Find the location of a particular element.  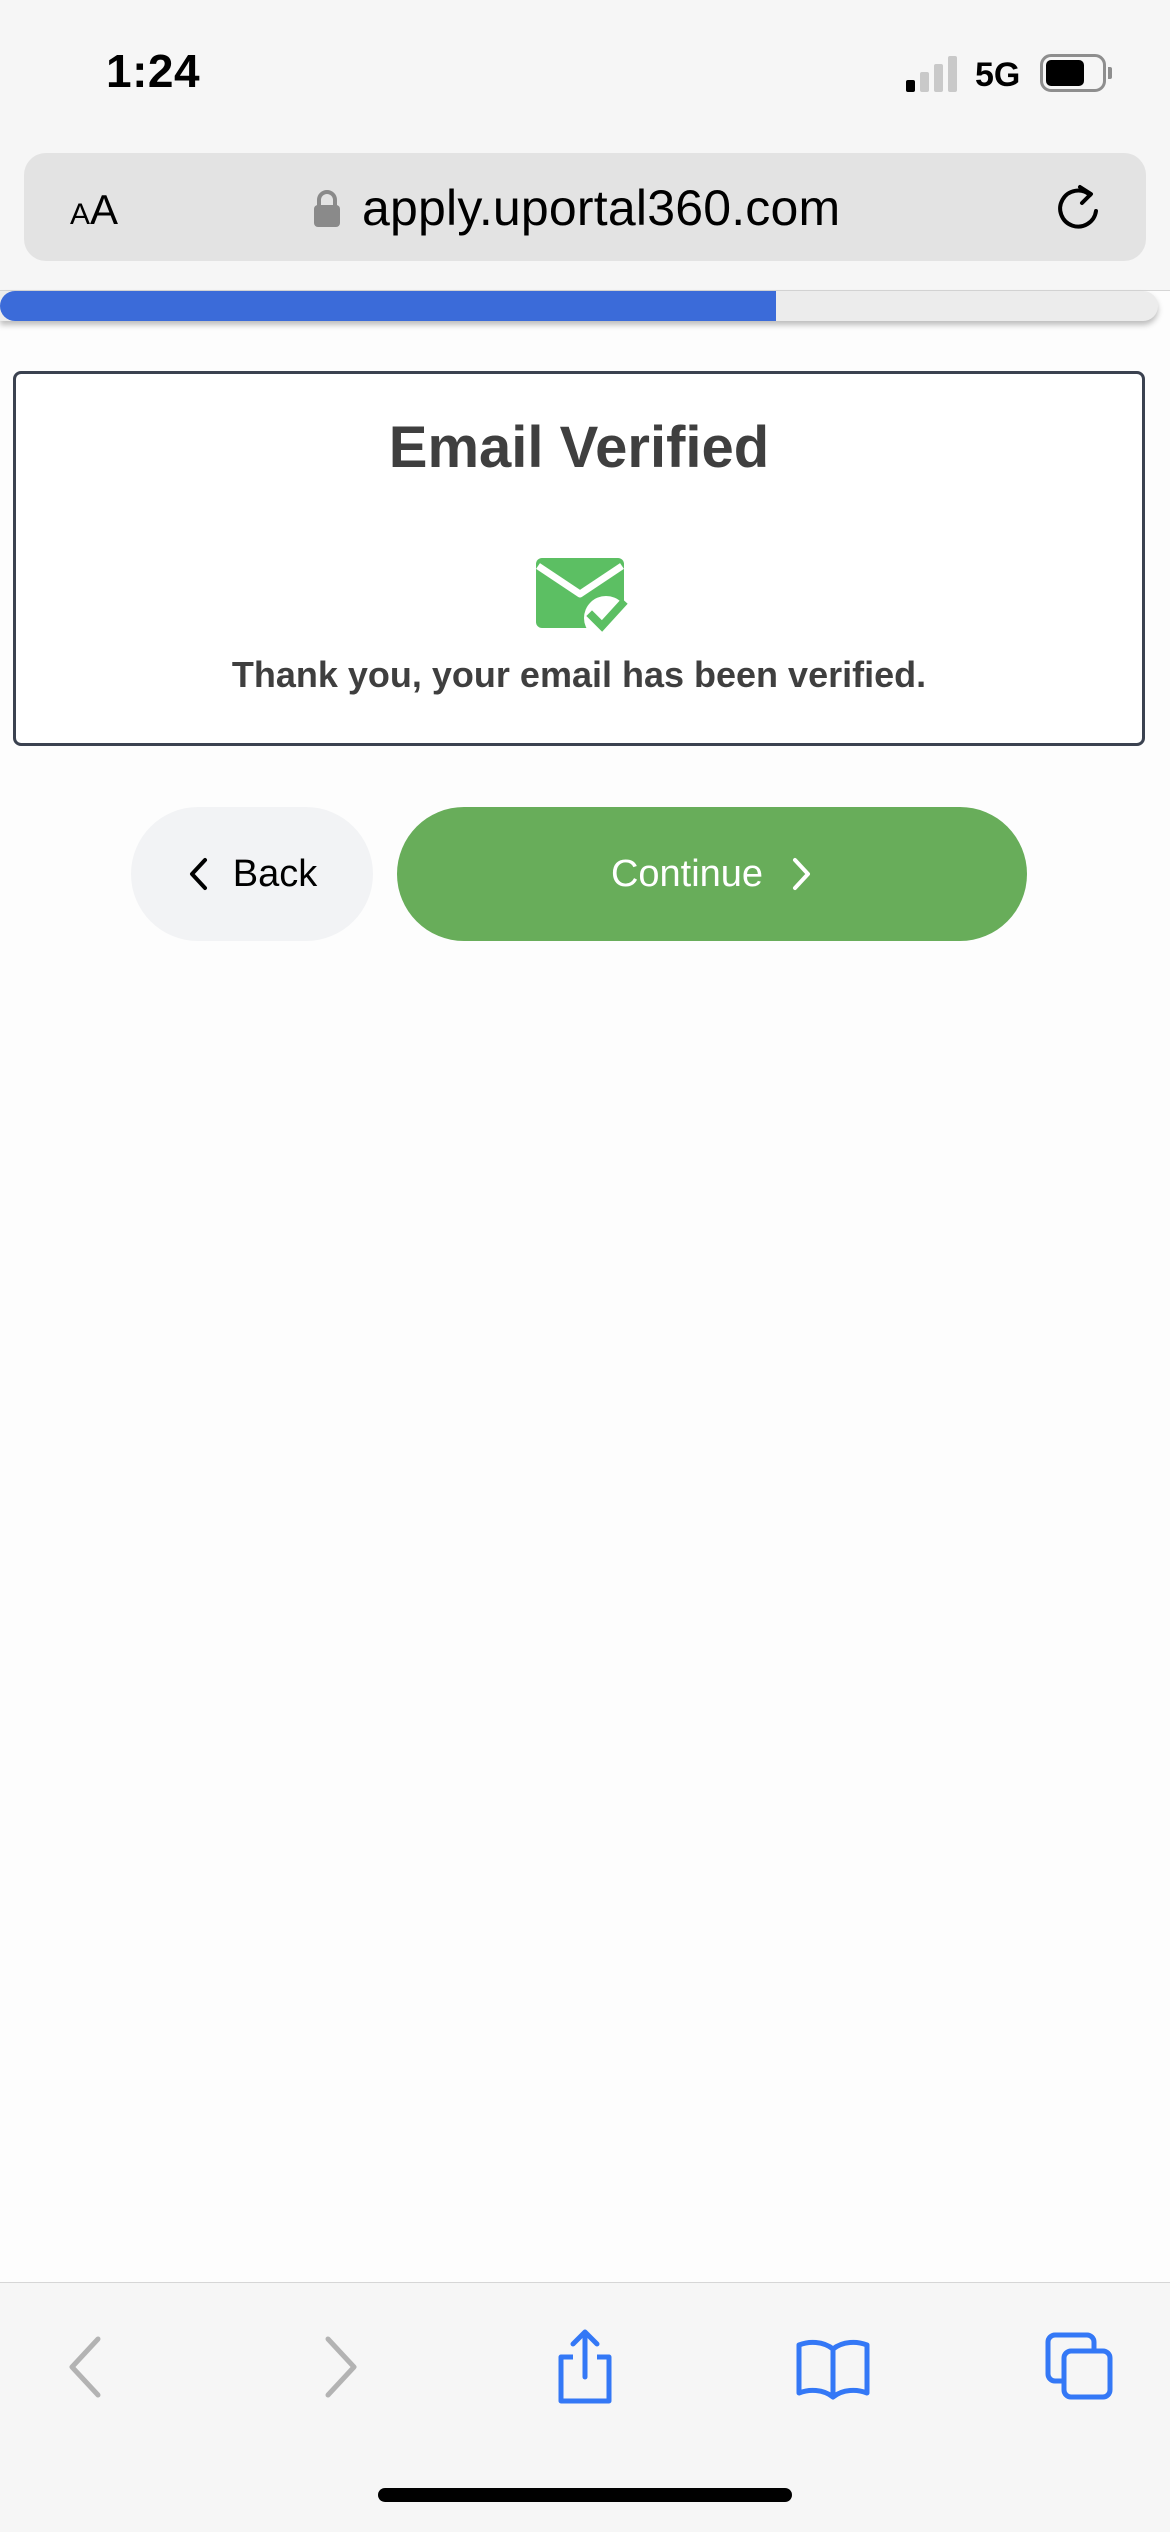

share-icon is located at coordinates (585, 2367).